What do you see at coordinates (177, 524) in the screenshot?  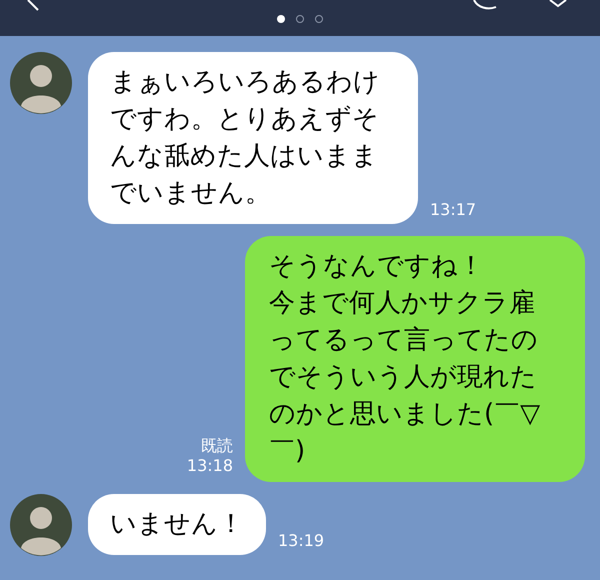 I see `message-bubble: いません！` at bounding box center [177, 524].